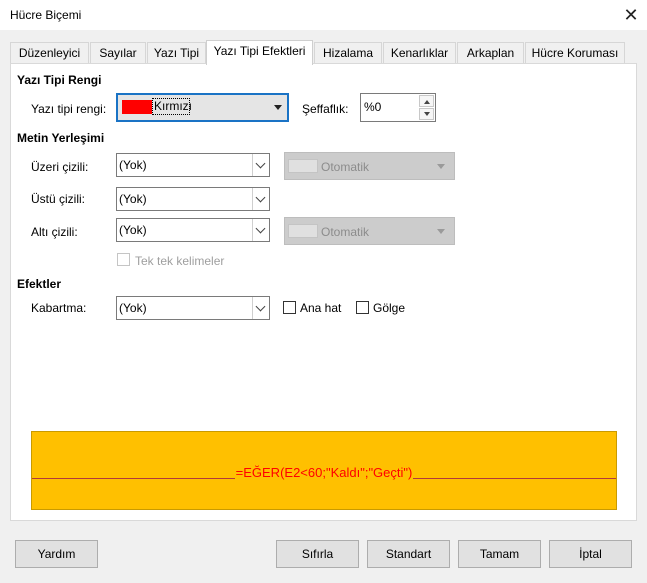  What do you see at coordinates (426, 101) in the screenshot?
I see `spin-up-icon` at bounding box center [426, 101].